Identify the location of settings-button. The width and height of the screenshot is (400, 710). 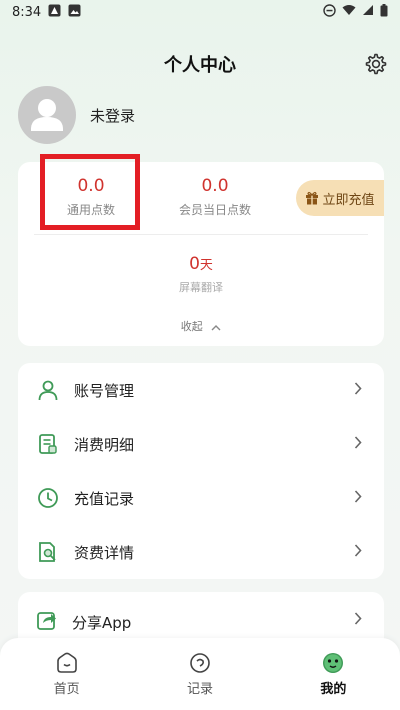
(376, 64).